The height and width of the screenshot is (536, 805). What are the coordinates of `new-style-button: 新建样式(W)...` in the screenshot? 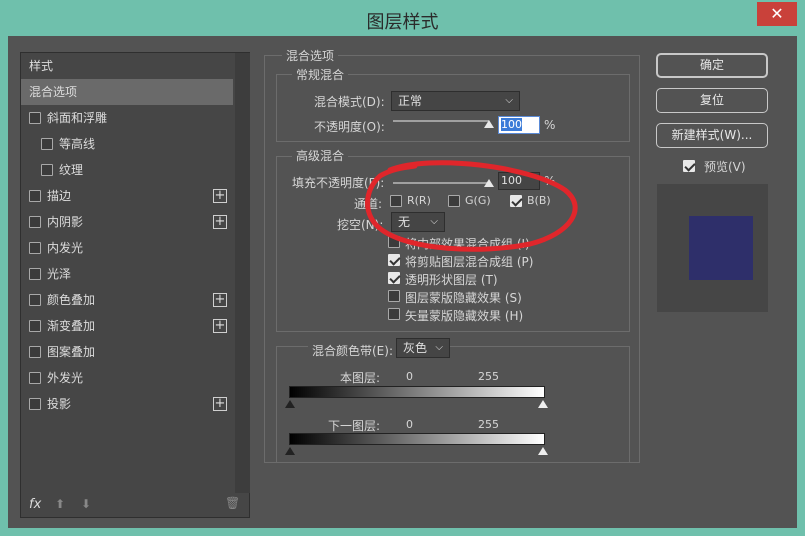 It's located at (712, 135).